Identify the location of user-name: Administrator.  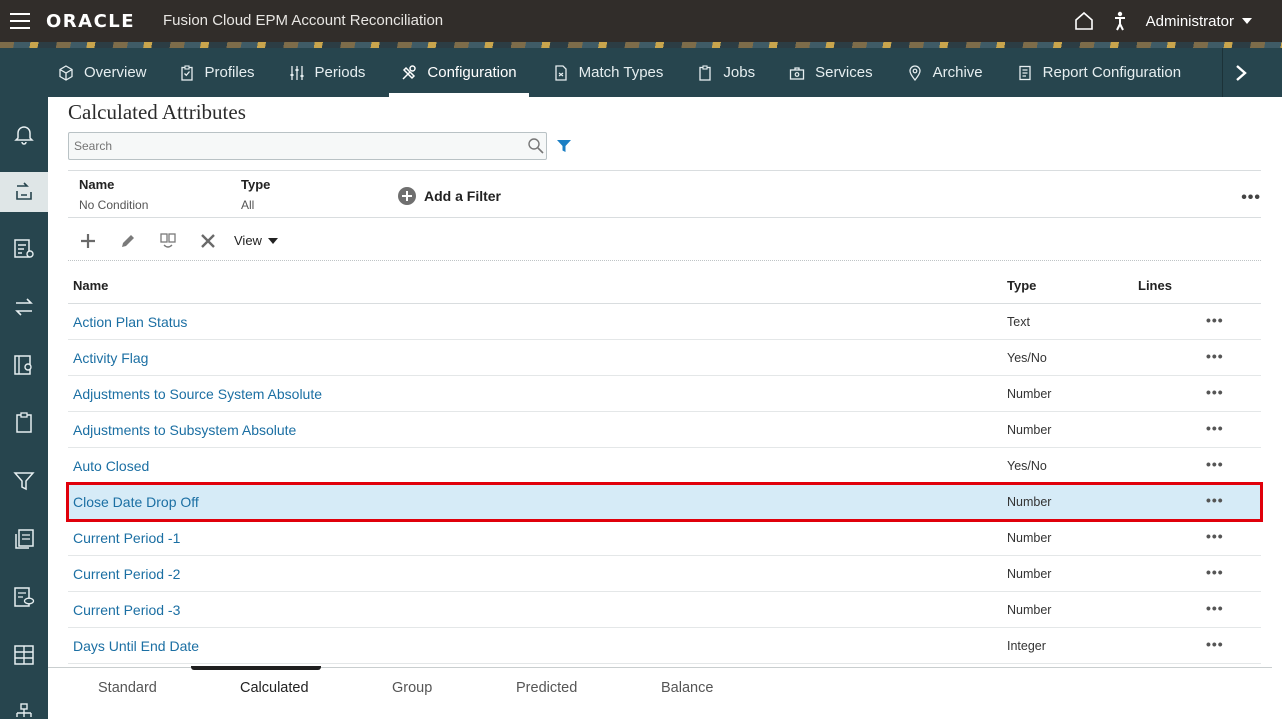
(1189, 21).